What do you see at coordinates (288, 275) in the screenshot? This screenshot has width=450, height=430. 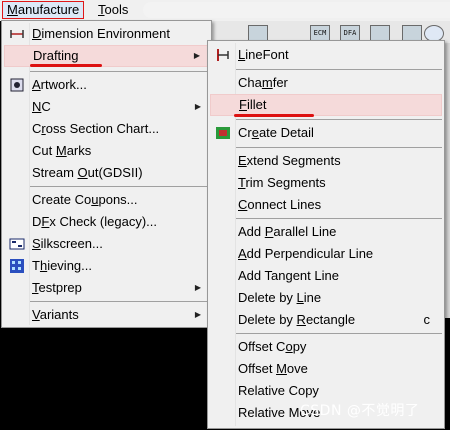 I see `menu-item-label: Add Tangent Line` at bounding box center [288, 275].